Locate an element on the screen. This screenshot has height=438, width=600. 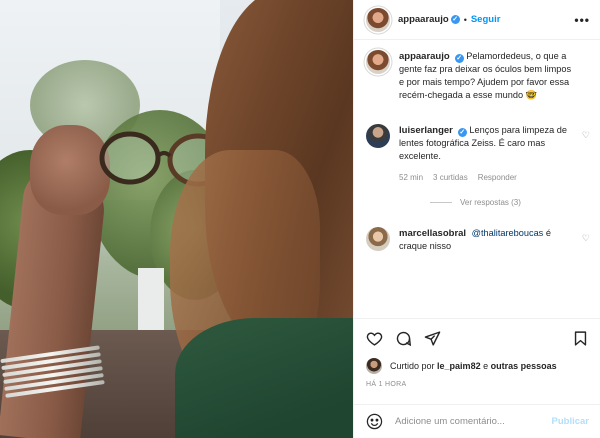
save-bookmark-icon is located at coordinates (580, 338).